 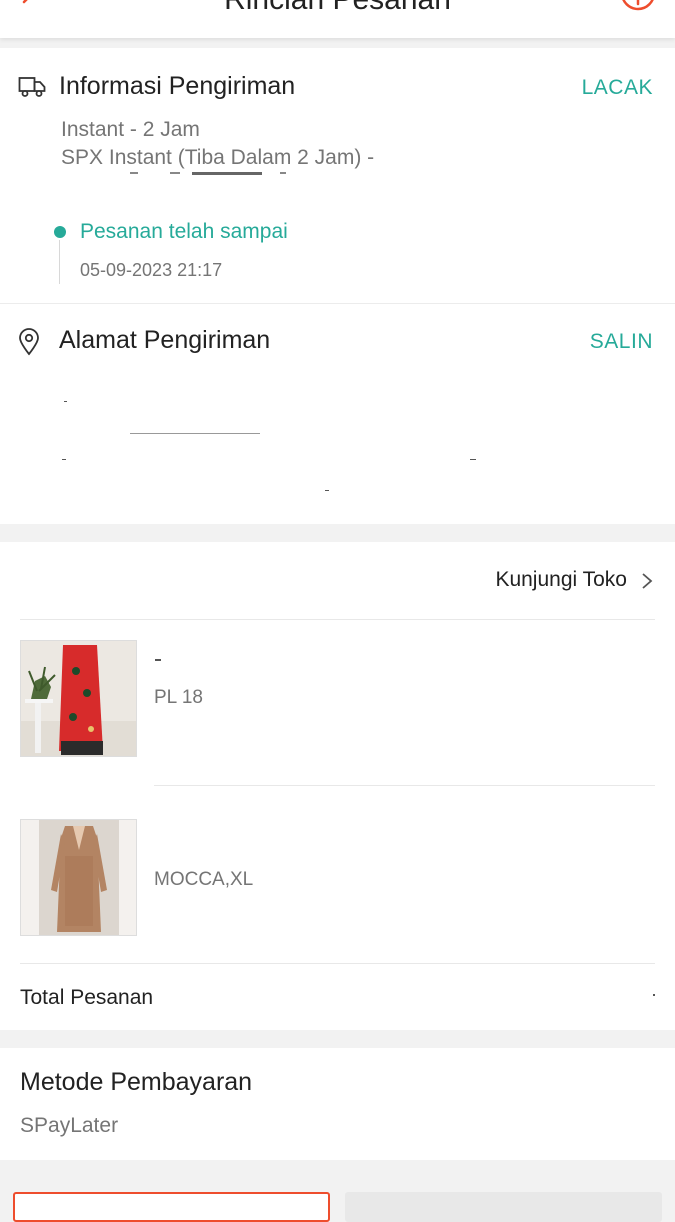 I want to click on product-variant: PL 18, so click(x=178, y=697).